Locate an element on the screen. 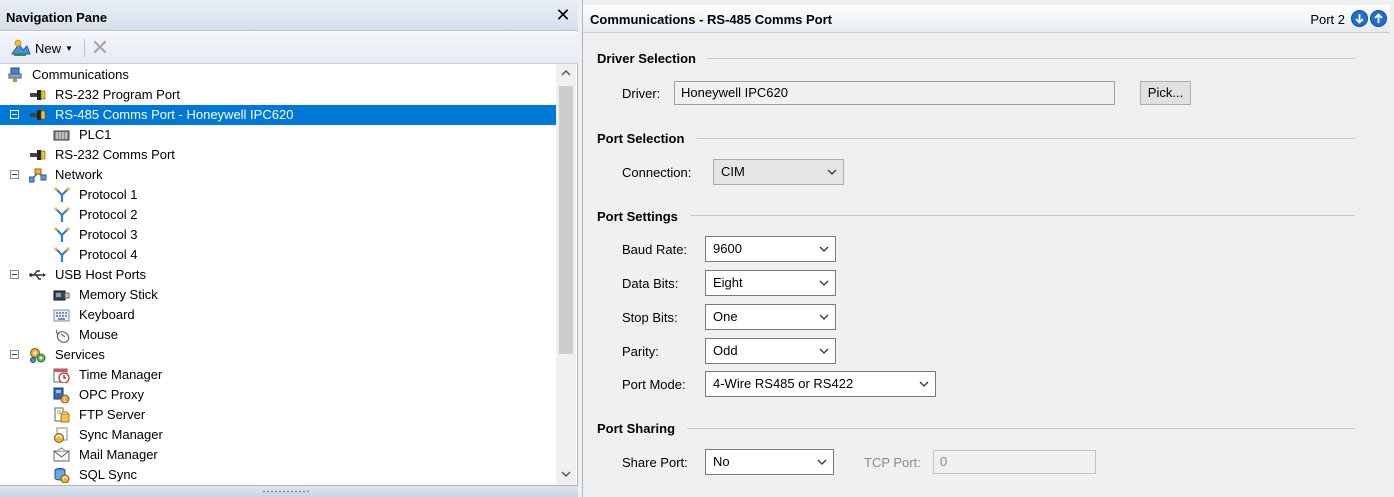 This screenshot has width=1394, height=497. tree-item: FTP Server is located at coordinates (278, 415).